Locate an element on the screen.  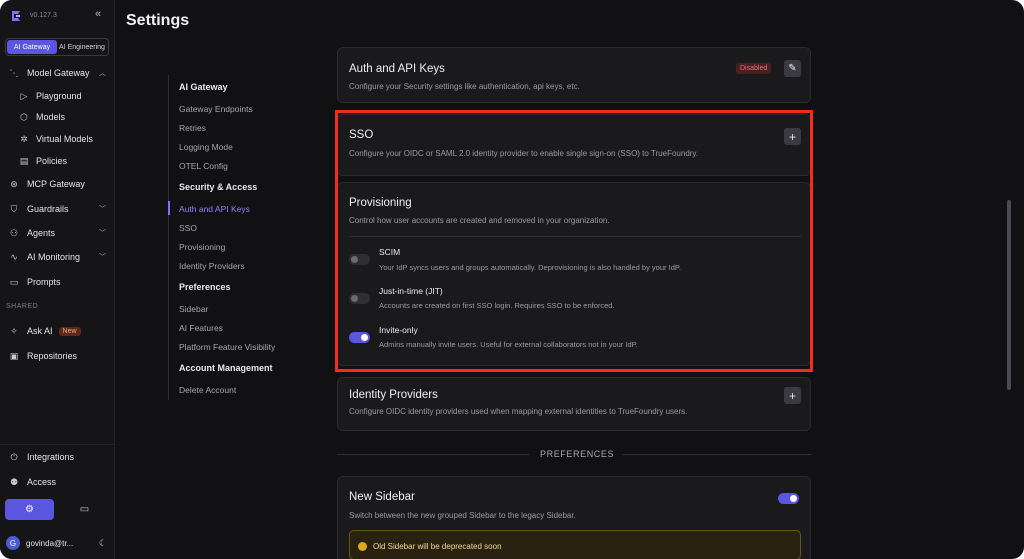
add-identity-provider-button: + is located at coordinates (792, 395).